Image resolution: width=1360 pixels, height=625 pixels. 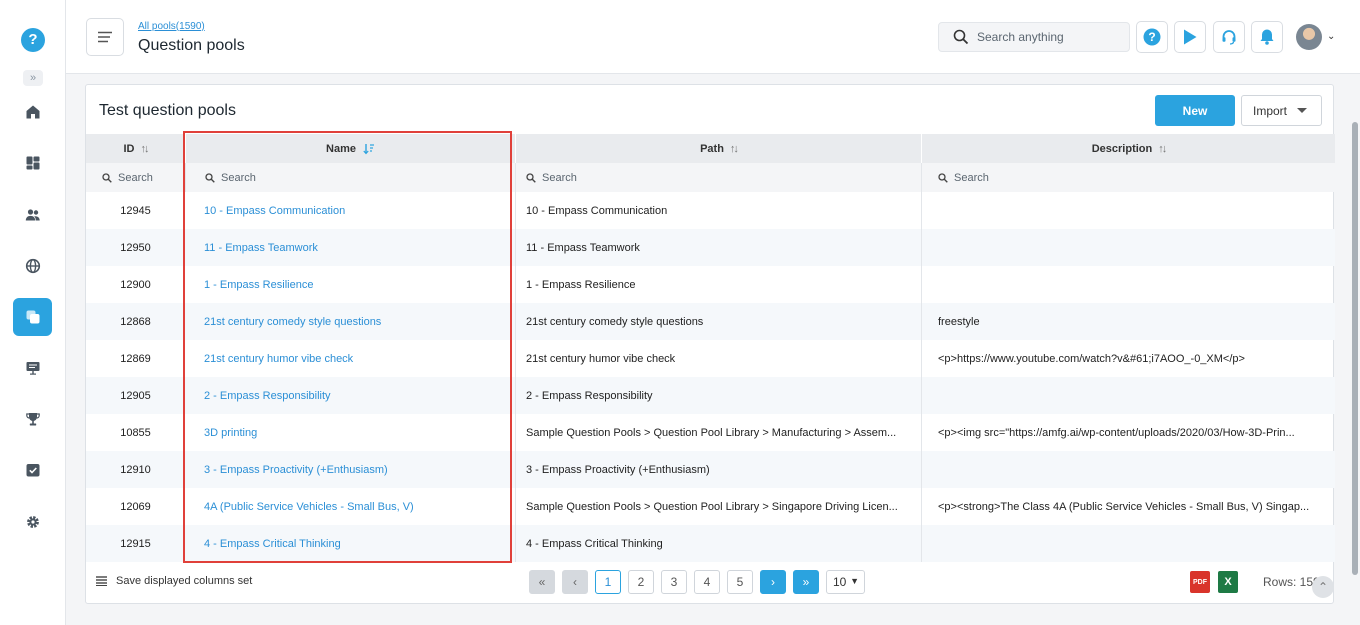 What do you see at coordinates (1281, 110) in the screenshot?
I see `import-dropdown: Import` at bounding box center [1281, 110].